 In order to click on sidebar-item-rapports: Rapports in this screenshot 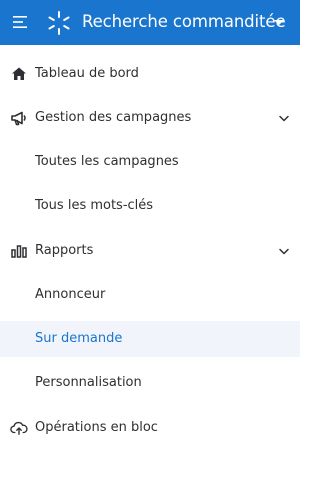, I will do `click(150, 251)`.